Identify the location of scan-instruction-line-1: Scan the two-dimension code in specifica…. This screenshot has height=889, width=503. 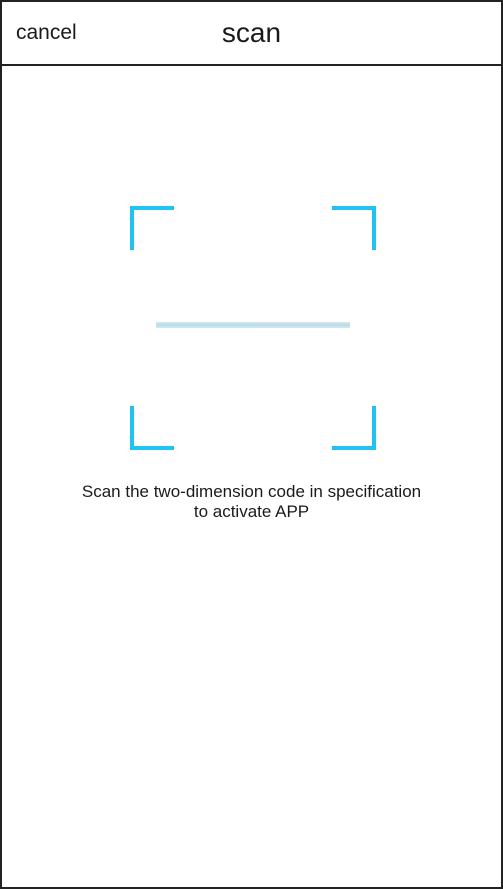
(251, 491).